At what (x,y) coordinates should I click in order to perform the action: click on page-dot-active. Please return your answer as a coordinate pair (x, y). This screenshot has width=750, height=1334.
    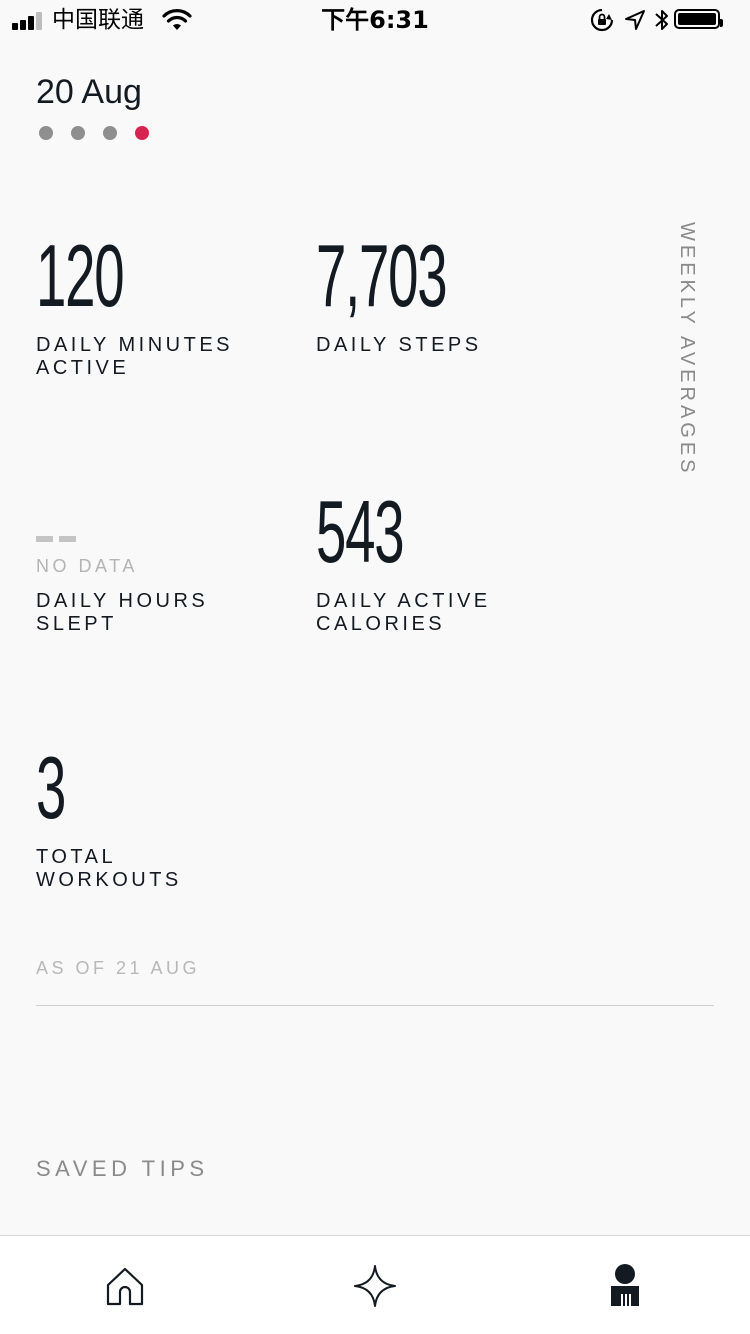
    Looking at the image, I should click on (142, 133).